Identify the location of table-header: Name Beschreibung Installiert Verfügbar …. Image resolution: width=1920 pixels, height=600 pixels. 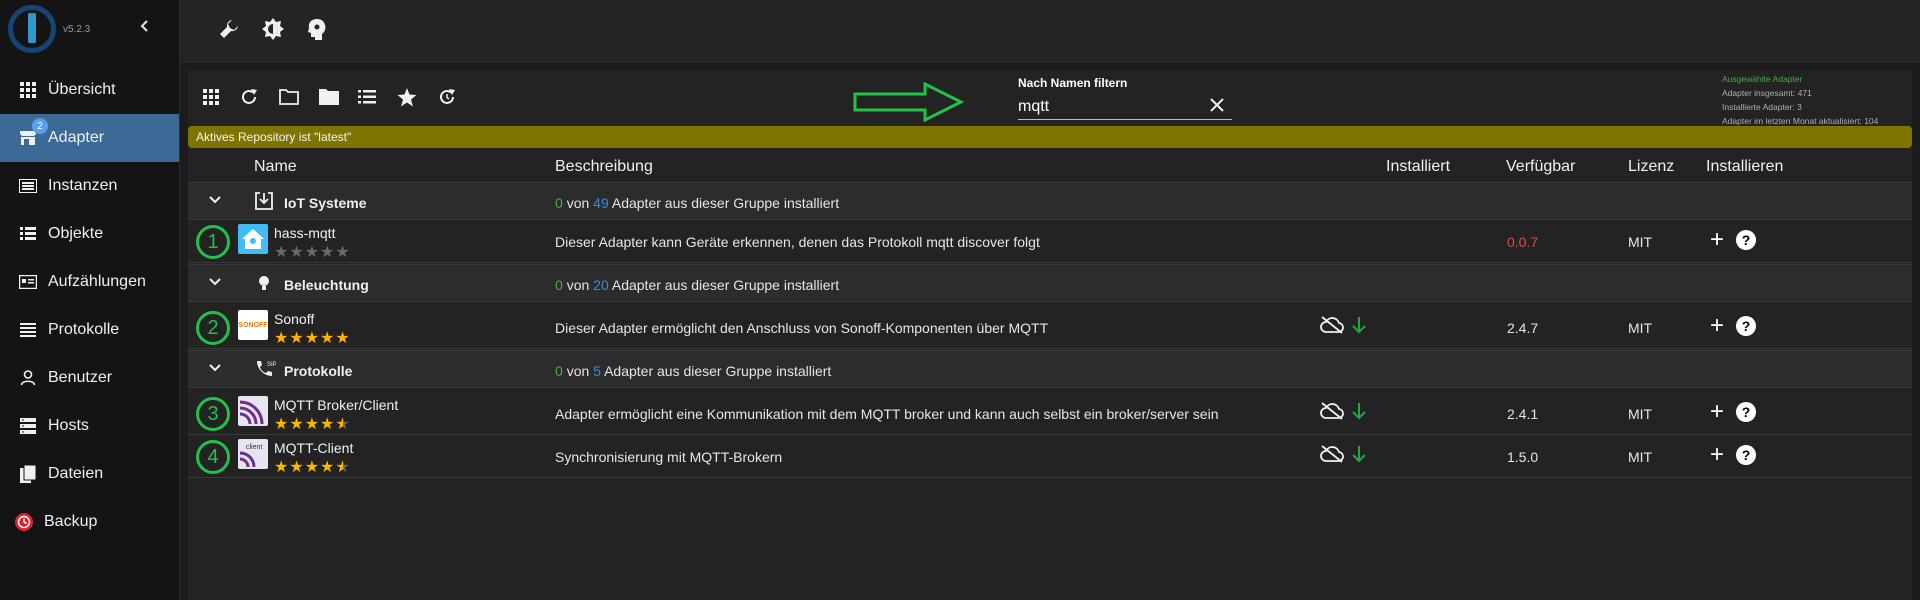
(1050, 166).